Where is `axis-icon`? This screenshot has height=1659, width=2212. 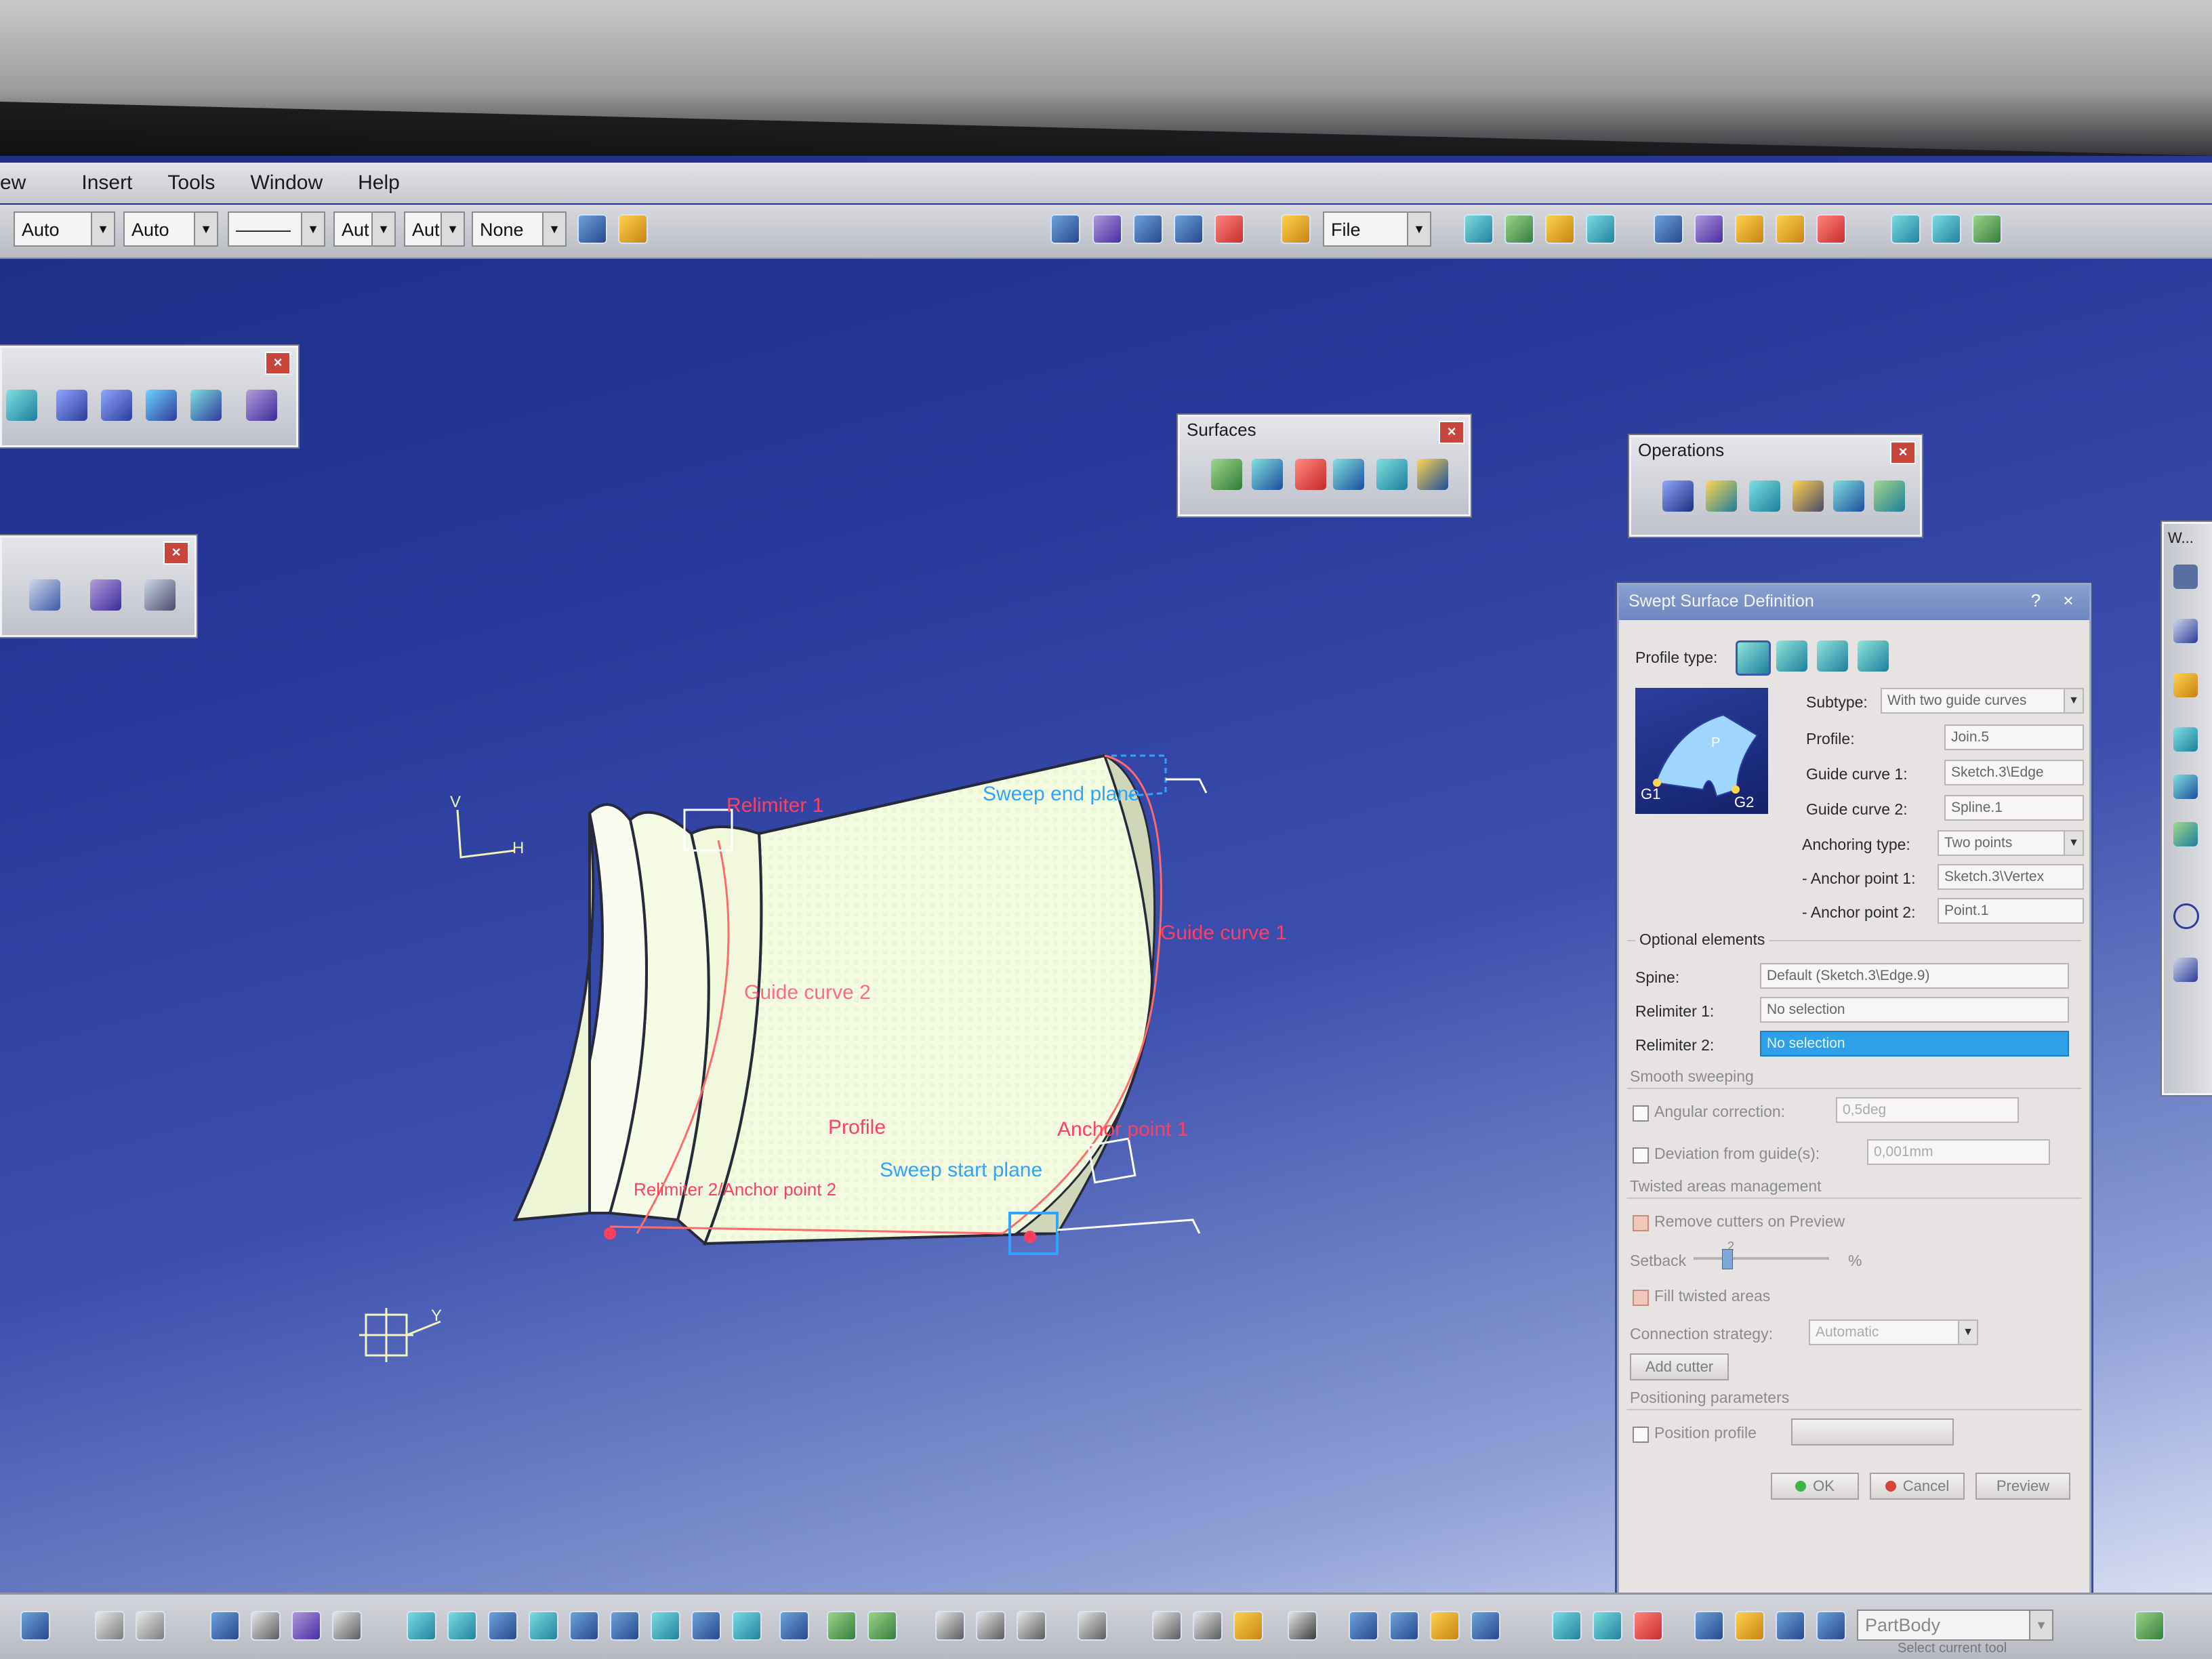 axis-icon is located at coordinates (1445, 1626).